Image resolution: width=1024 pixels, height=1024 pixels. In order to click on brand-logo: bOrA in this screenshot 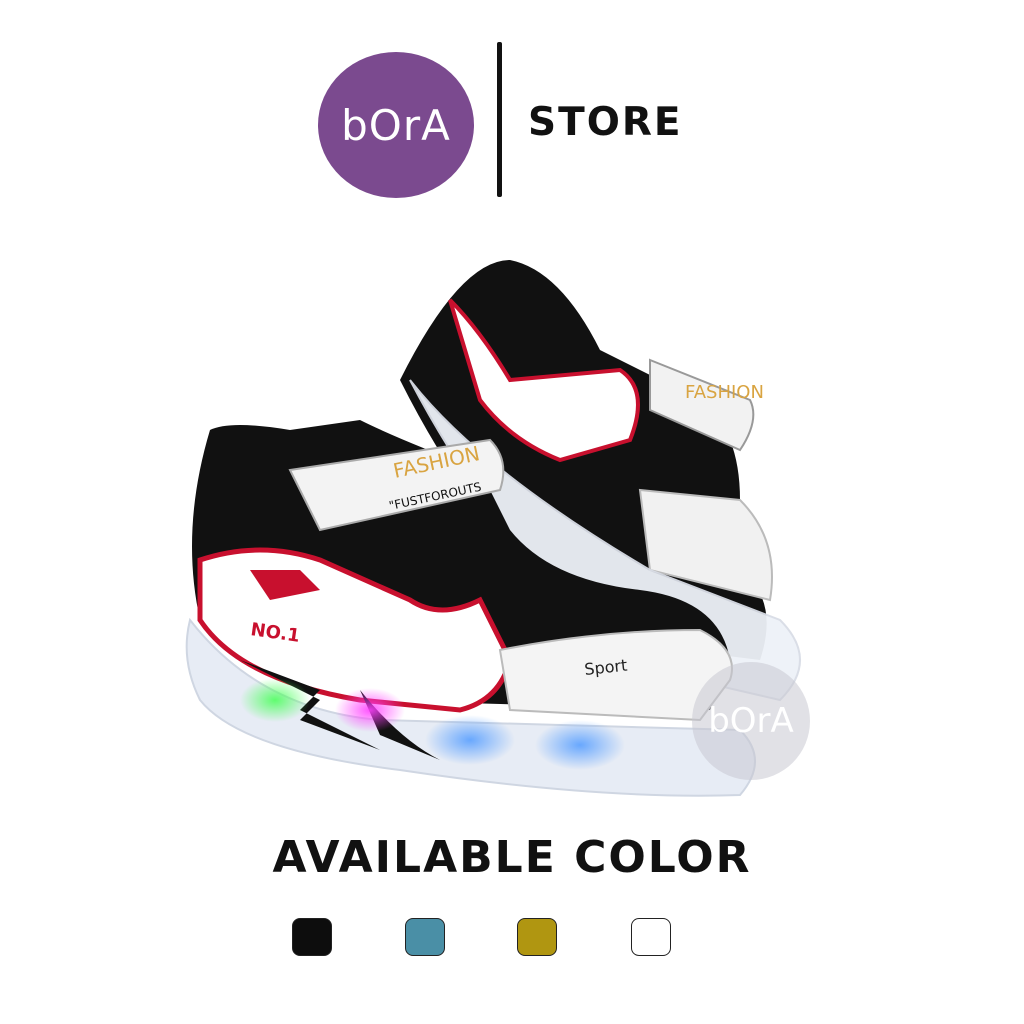, I will do `click(396, 125)`.